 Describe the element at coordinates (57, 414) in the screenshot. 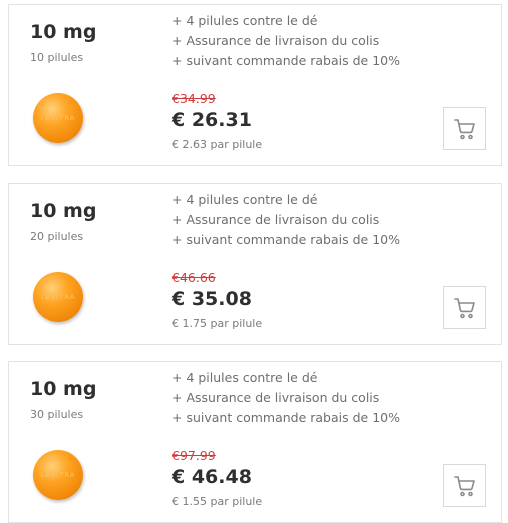

I see `pill-count: 30 pilules` at that location.